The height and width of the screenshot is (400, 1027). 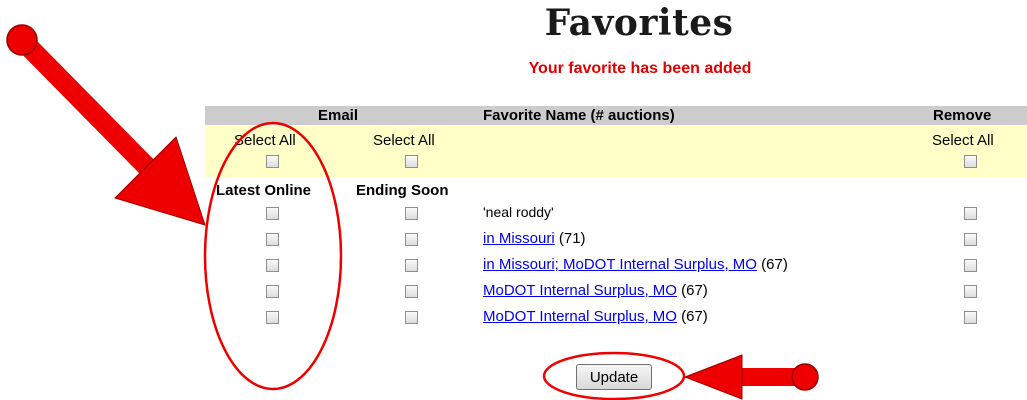 What do you see at coordinates (579, 115) in the screenshot?
I see `favorite-name-column-header: Favorite Name (# auctions)` at bounding box center [579, 115].